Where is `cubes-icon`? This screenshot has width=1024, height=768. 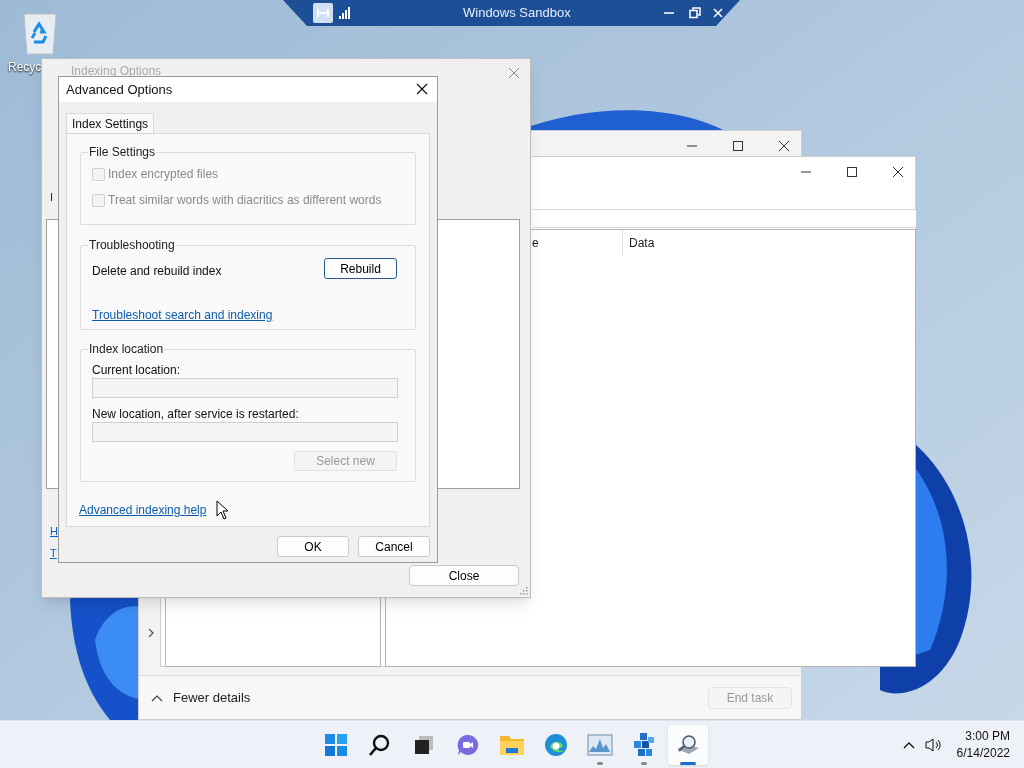
cubes-icon is located at coordinates (644, 745).